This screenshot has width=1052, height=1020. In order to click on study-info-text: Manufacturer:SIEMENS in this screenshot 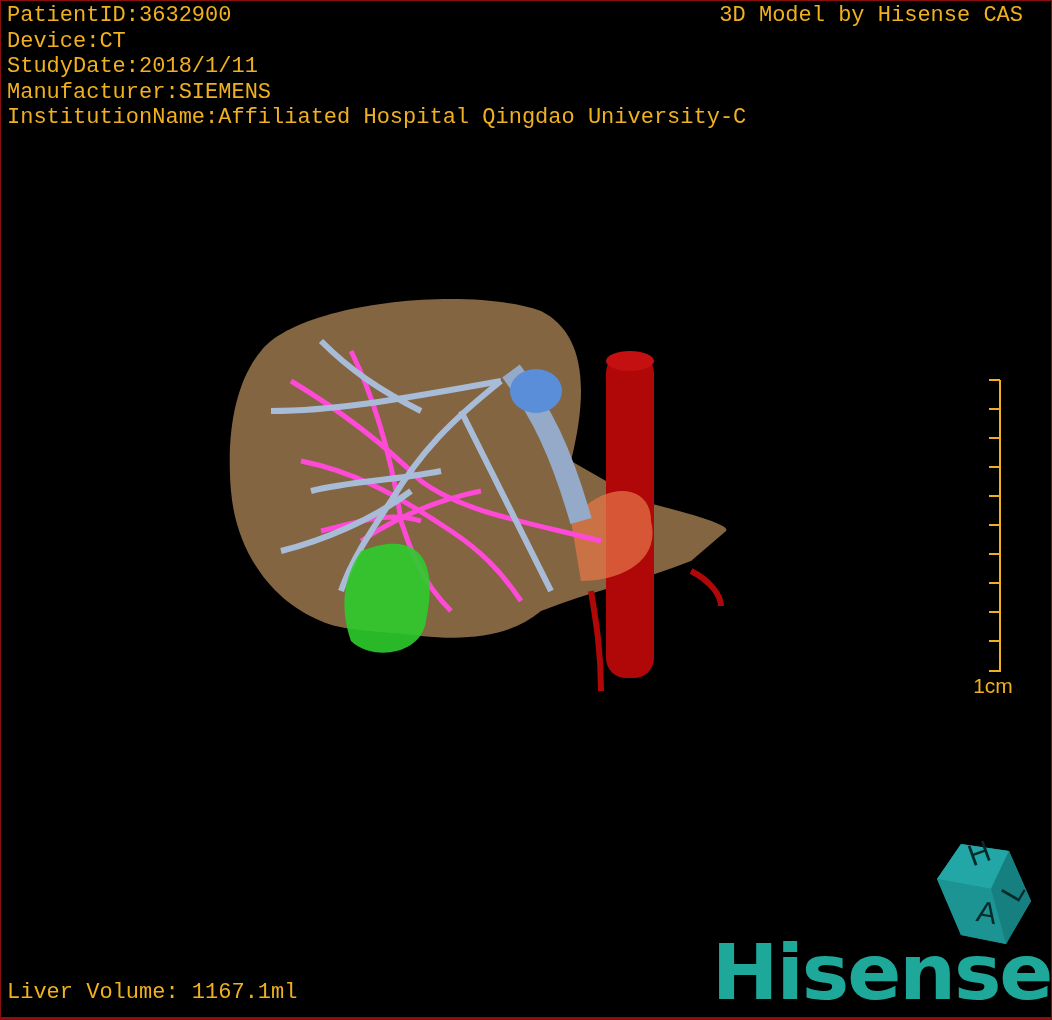, I will do `click(139, 92)`.